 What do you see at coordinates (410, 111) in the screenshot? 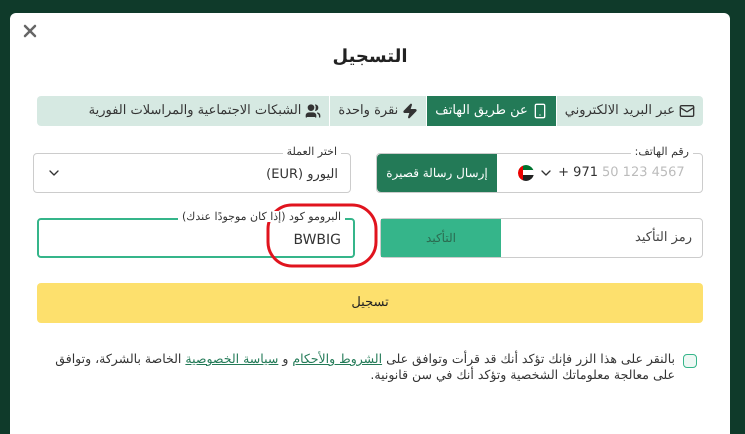
I see `bolt-icon` at bounding box center [410, 111].